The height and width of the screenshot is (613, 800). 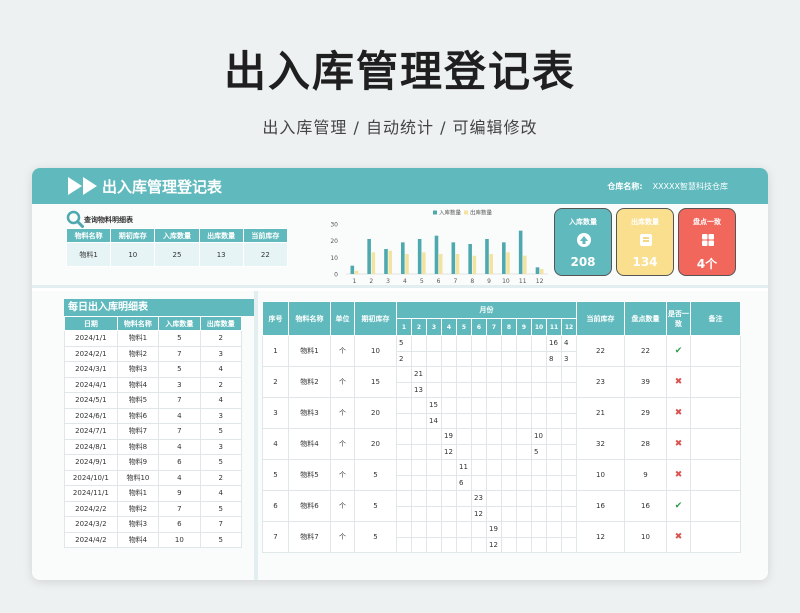 What do you see at coordinates (334, 241) in the screenshot?
I see `y-tick-label: 20` at bounding box center [334, 241].